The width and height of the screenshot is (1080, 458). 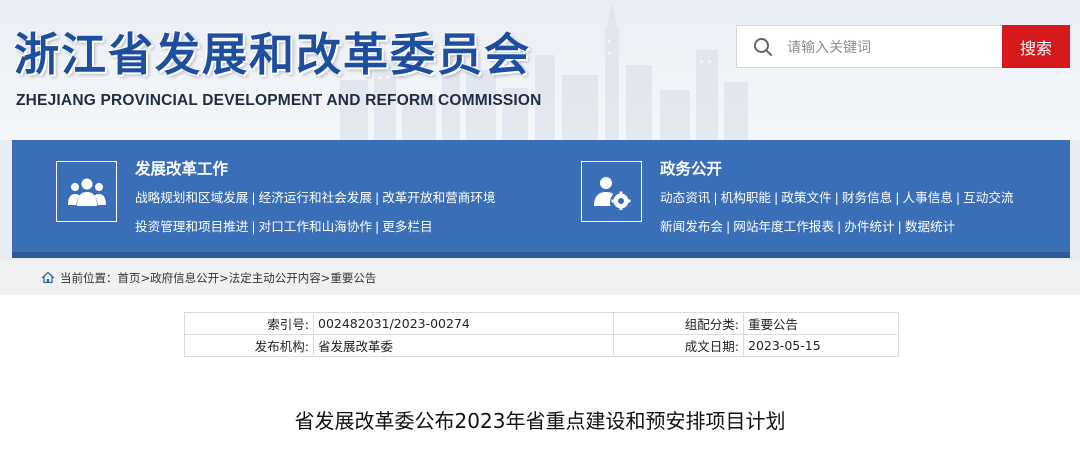 What do you see at coordinates (821, 323) in the screenshot?
I see `category-value: 重要公告` at bounding box center [821, 323].